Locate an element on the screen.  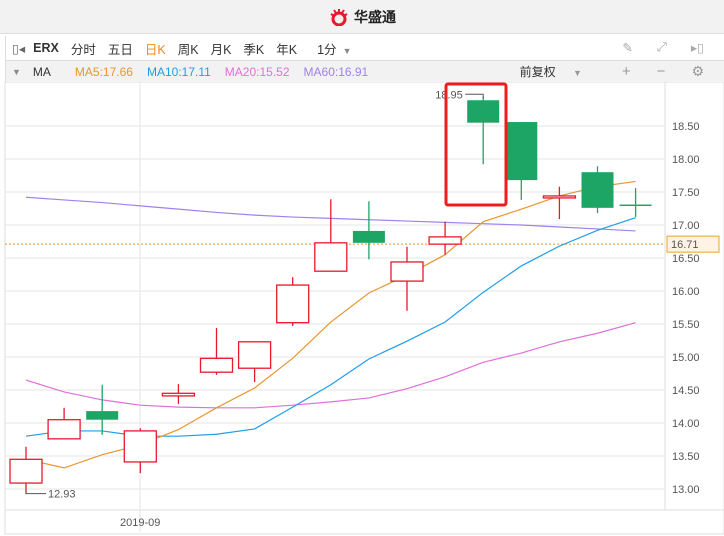
y-tick-label: 18.50 is located at coordinates (686, 127).